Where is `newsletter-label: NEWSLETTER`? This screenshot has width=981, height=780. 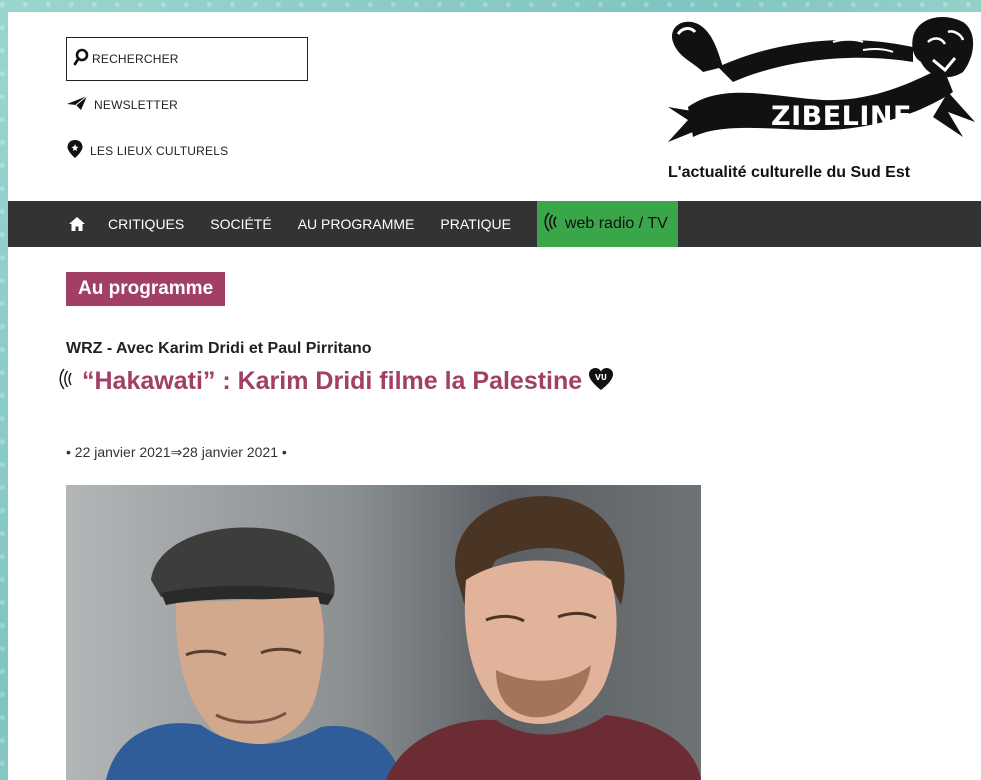
newsletter-label: NEWSLETTER is located at coordinates (136, 104).